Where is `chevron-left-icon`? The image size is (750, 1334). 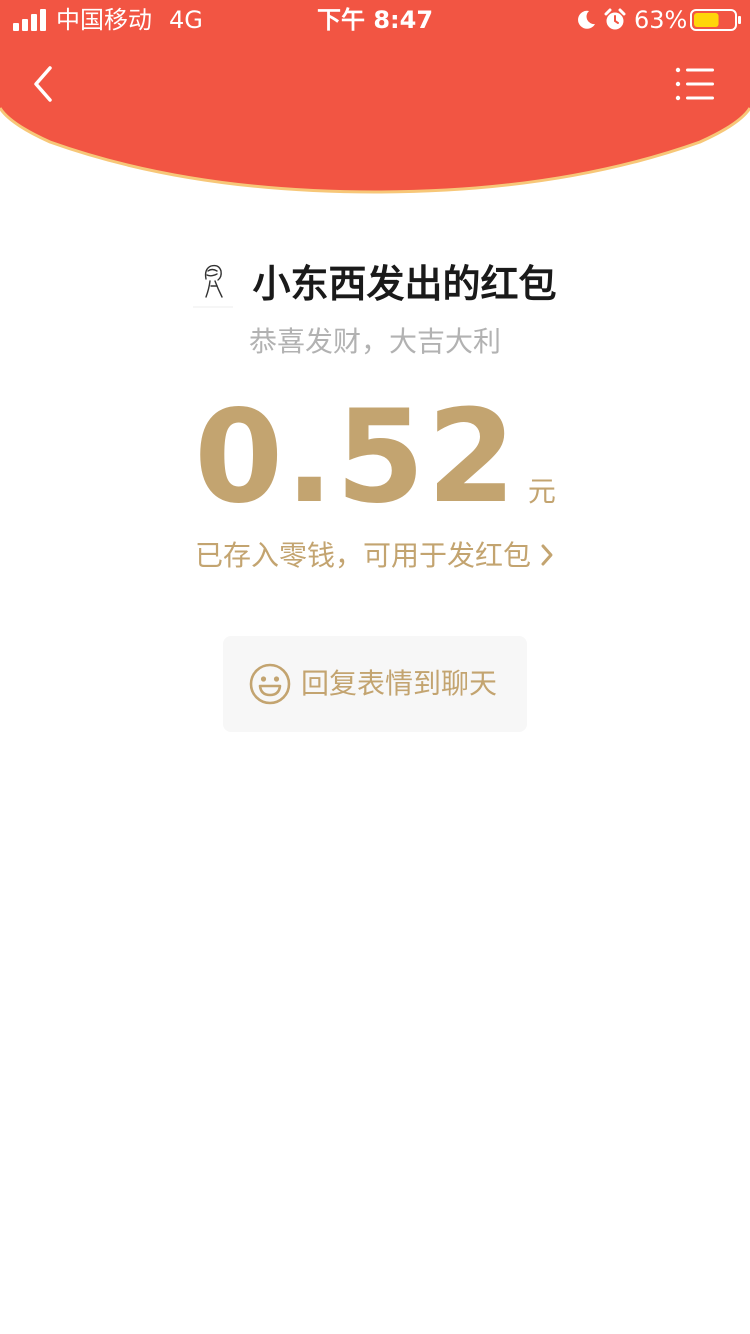
chevron-left-icon is located at coordinates (43, 84).